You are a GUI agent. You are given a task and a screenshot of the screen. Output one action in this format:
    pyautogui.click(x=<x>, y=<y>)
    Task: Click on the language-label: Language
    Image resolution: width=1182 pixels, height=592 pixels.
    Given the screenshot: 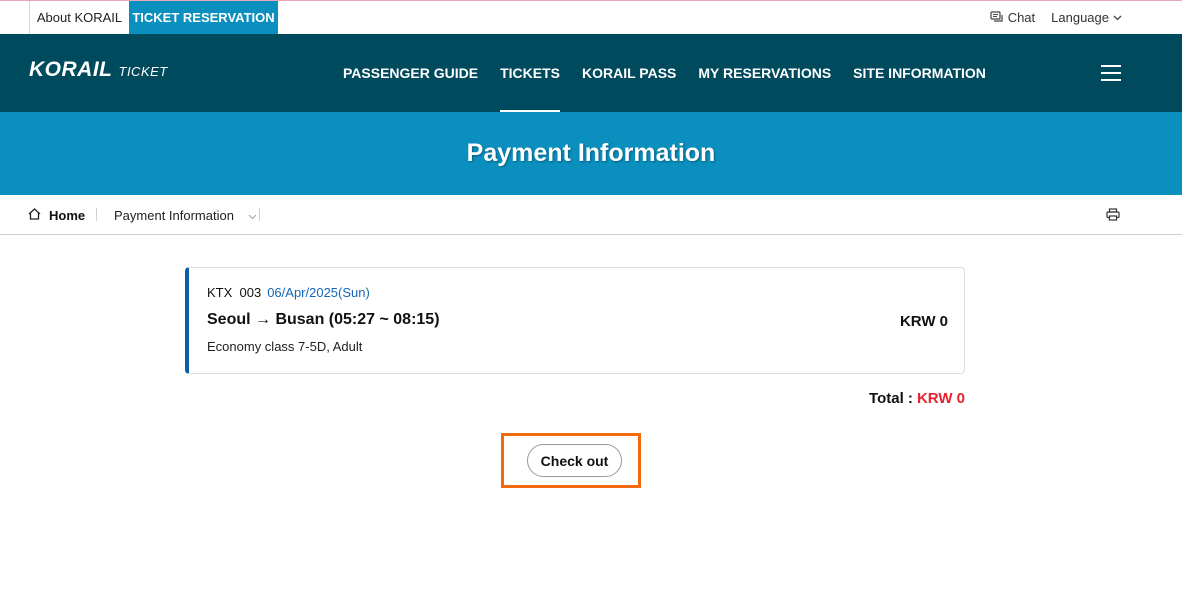 What is the action you would take?
    pyautogui.click(x=1080, y=17)
    